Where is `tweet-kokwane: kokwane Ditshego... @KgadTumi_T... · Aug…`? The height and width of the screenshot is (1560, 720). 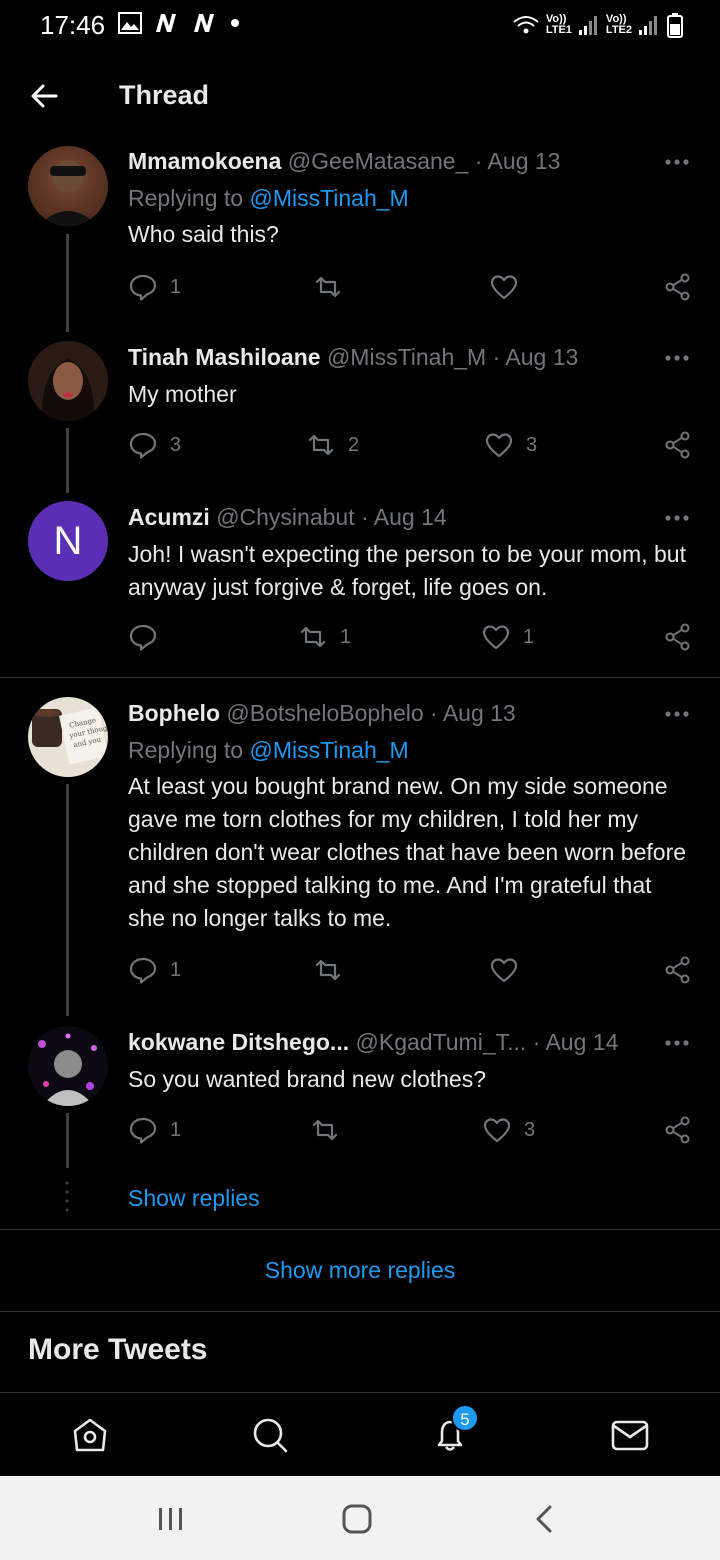 tweet-kokwane: kokwane Ditshego... @KgadTumi_T... · Aug… is located at coordinates (360, 1098).